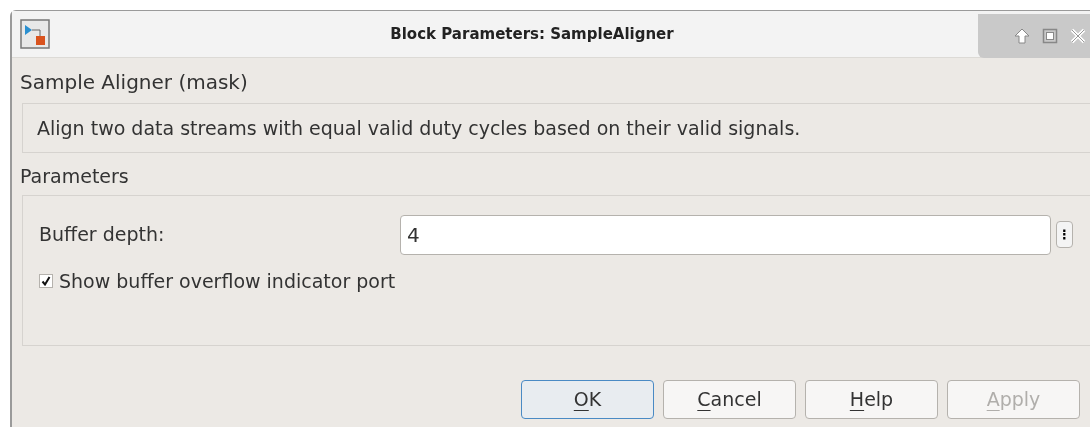 This screenshot has width=1090, height=427. Describe the element at coordinates (871, 399) in the screenshot. I see `dialog-button: Help` at that location.